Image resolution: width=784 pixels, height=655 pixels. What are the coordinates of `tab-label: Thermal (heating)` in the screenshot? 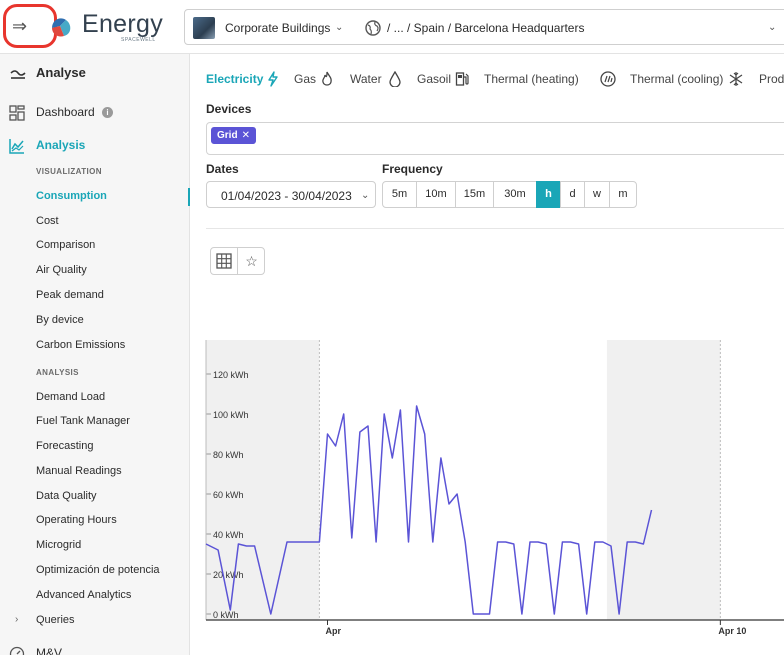 It's located at (531, 79).